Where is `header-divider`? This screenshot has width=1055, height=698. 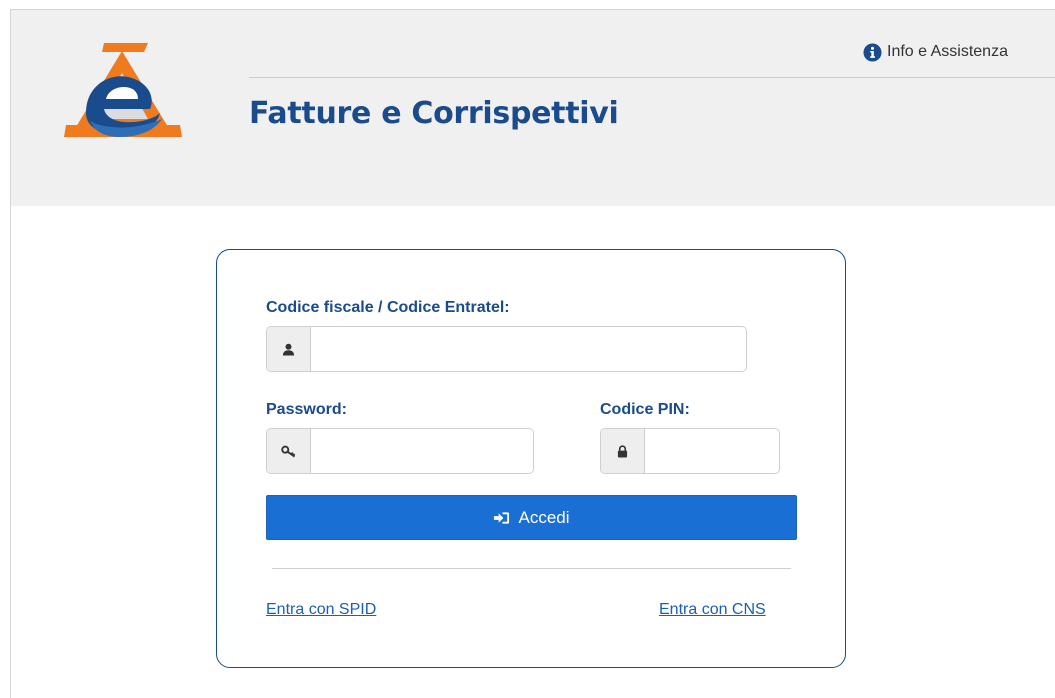
header-divider is located at coordinates (652, 77).